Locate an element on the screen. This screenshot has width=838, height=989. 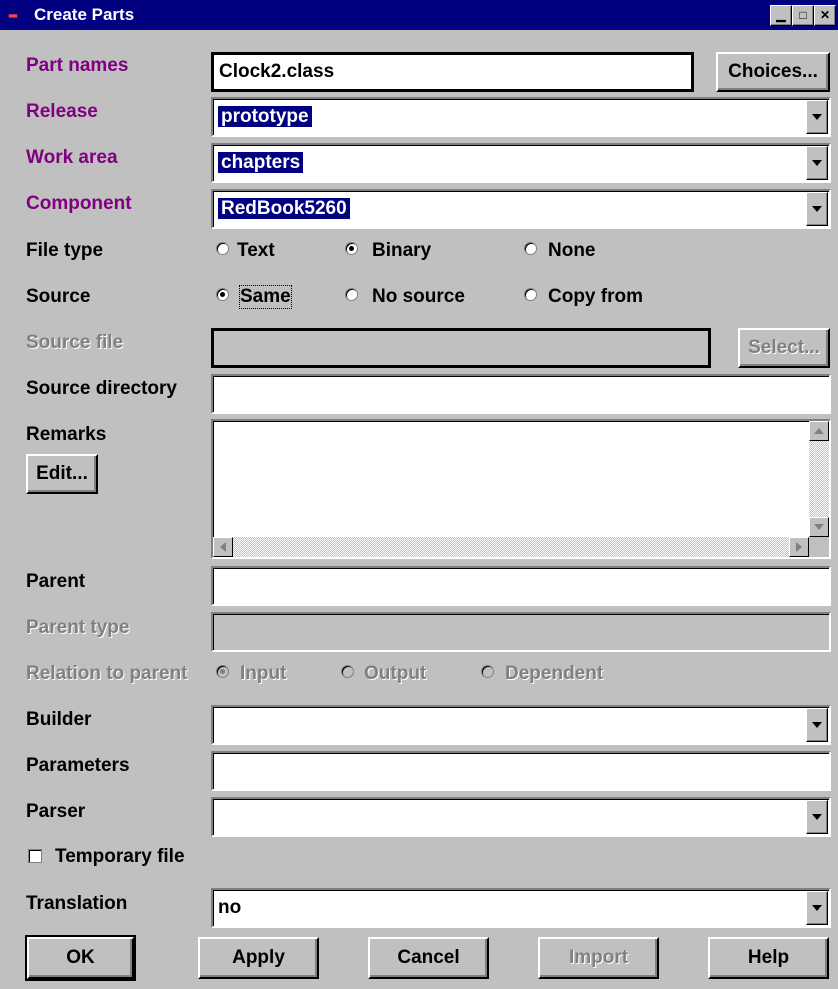
source-label: Source is located at coordinates (58, 296).